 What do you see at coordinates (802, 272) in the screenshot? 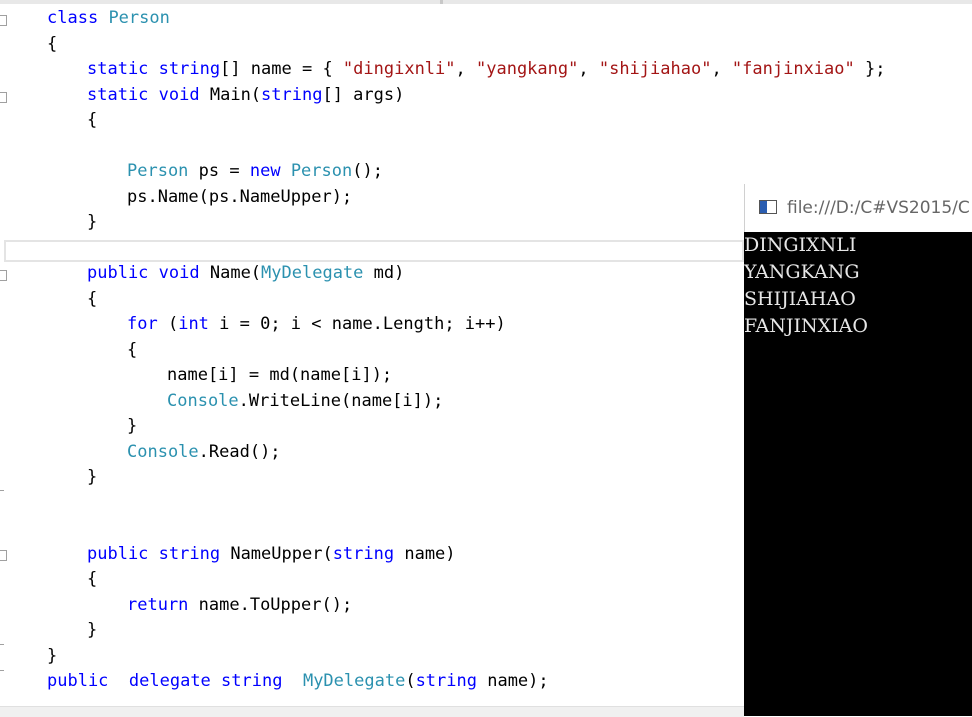
I see `console-output-line: YANGKANG` at bounding box center [802, 272].